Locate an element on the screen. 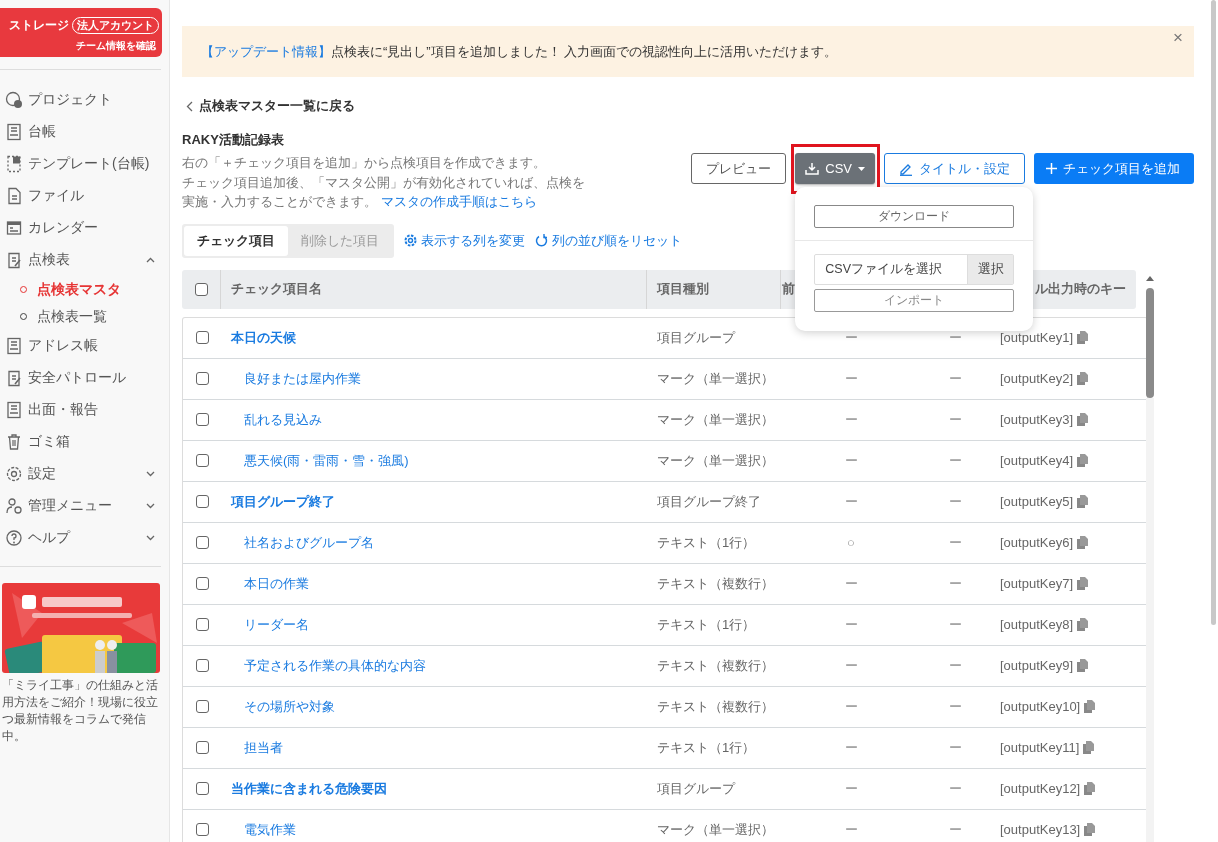  sidebar-item: 安全パトロール is located at coordinates (84, 378).